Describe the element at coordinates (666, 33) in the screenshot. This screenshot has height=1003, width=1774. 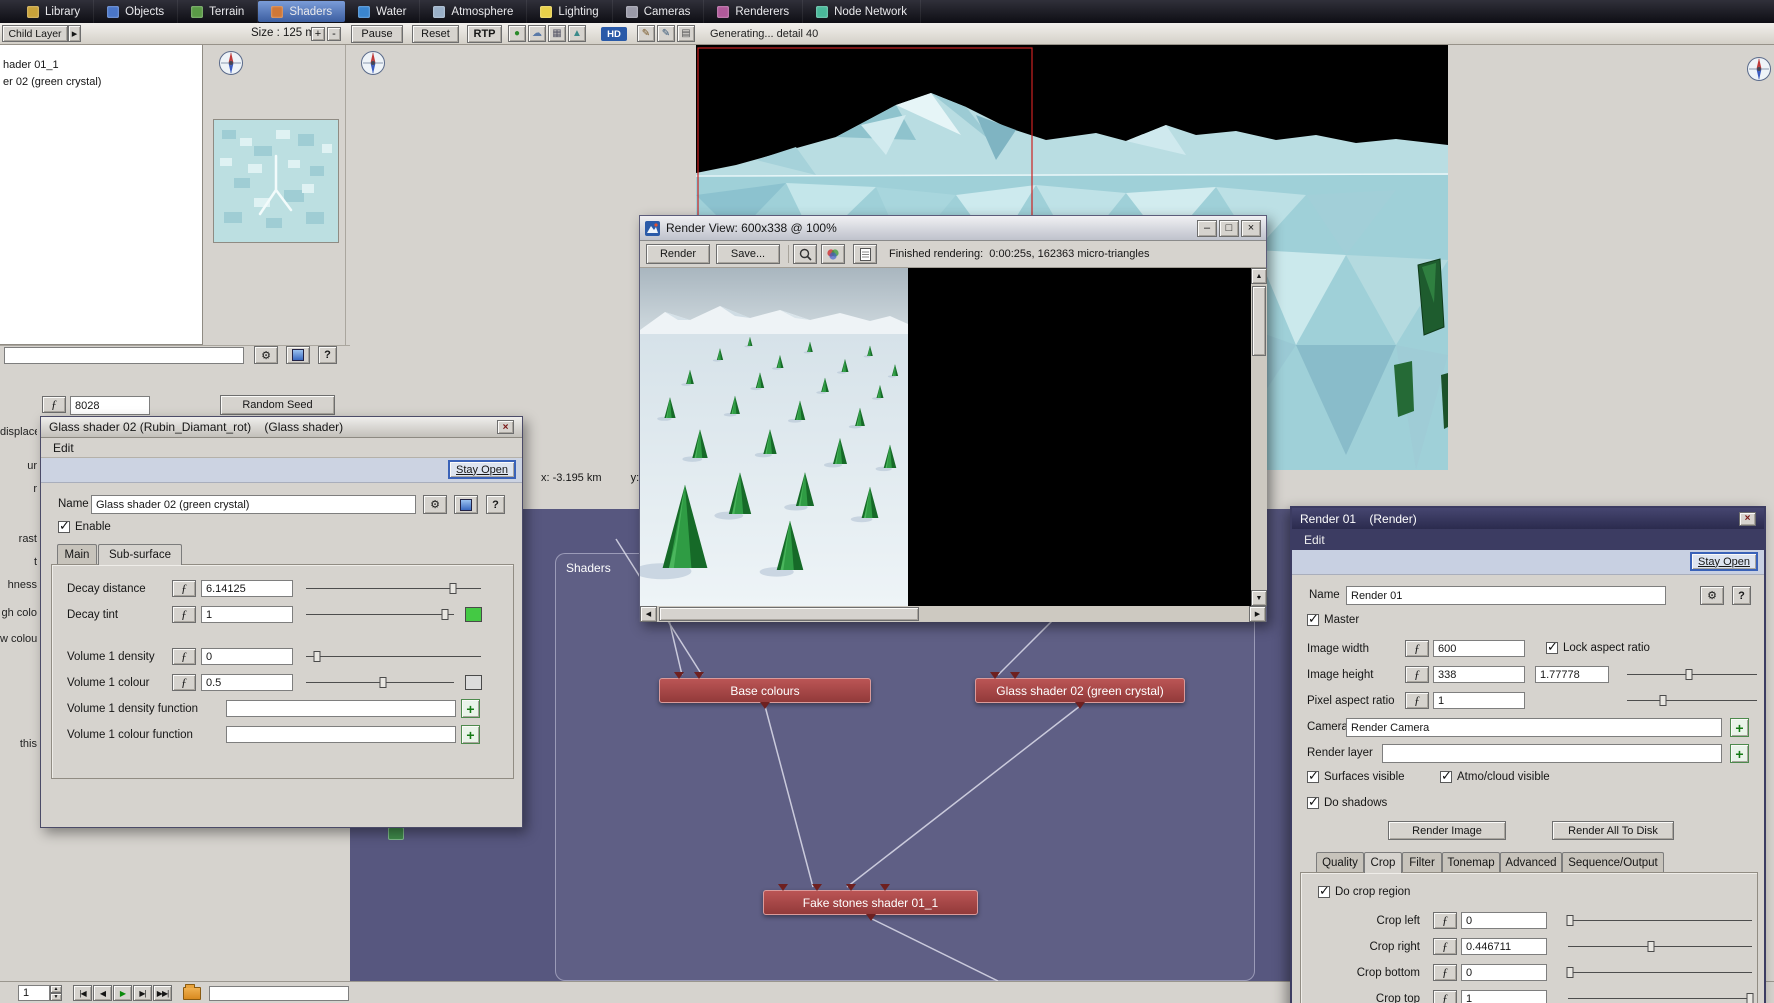
I see `mask-tool-icon: ✎` at that location.